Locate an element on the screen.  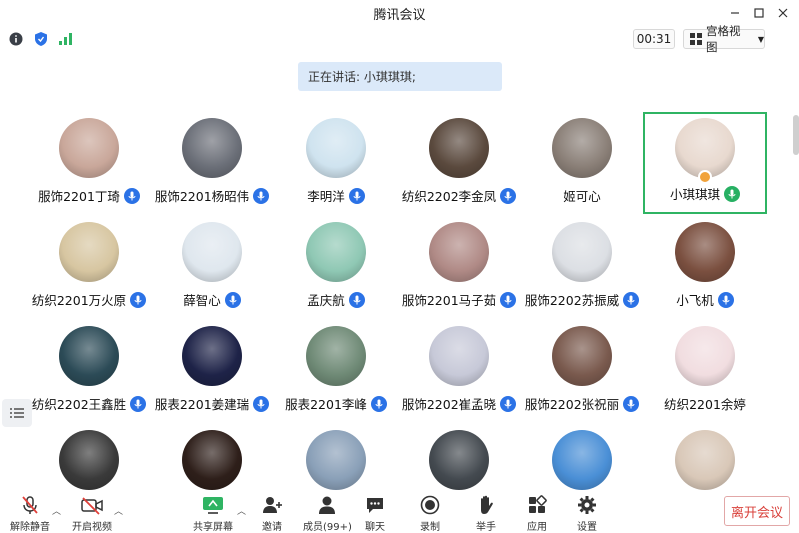
participant-name: 纺织2201余婷 is located at coordinates (705, 404).